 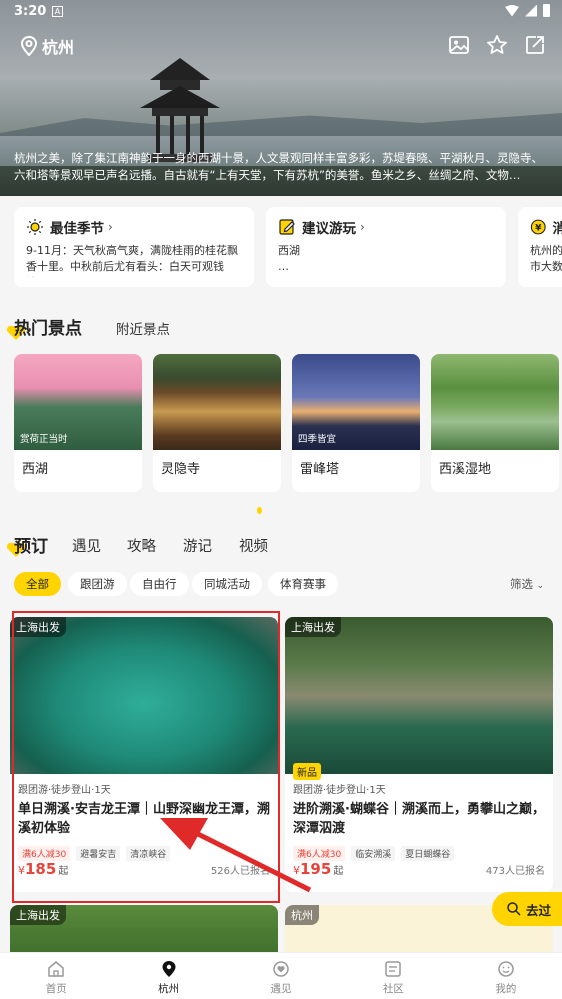 I want to click on filter-local-activity: 同城活动, so click(x=227, y=584).